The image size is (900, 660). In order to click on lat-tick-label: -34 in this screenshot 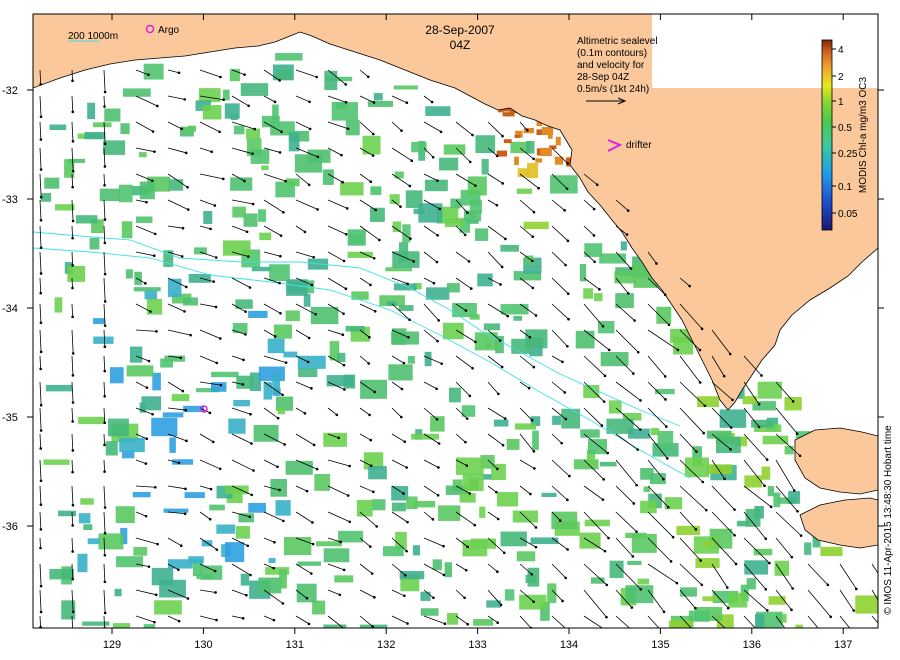, I will do `click(10, 309)`.